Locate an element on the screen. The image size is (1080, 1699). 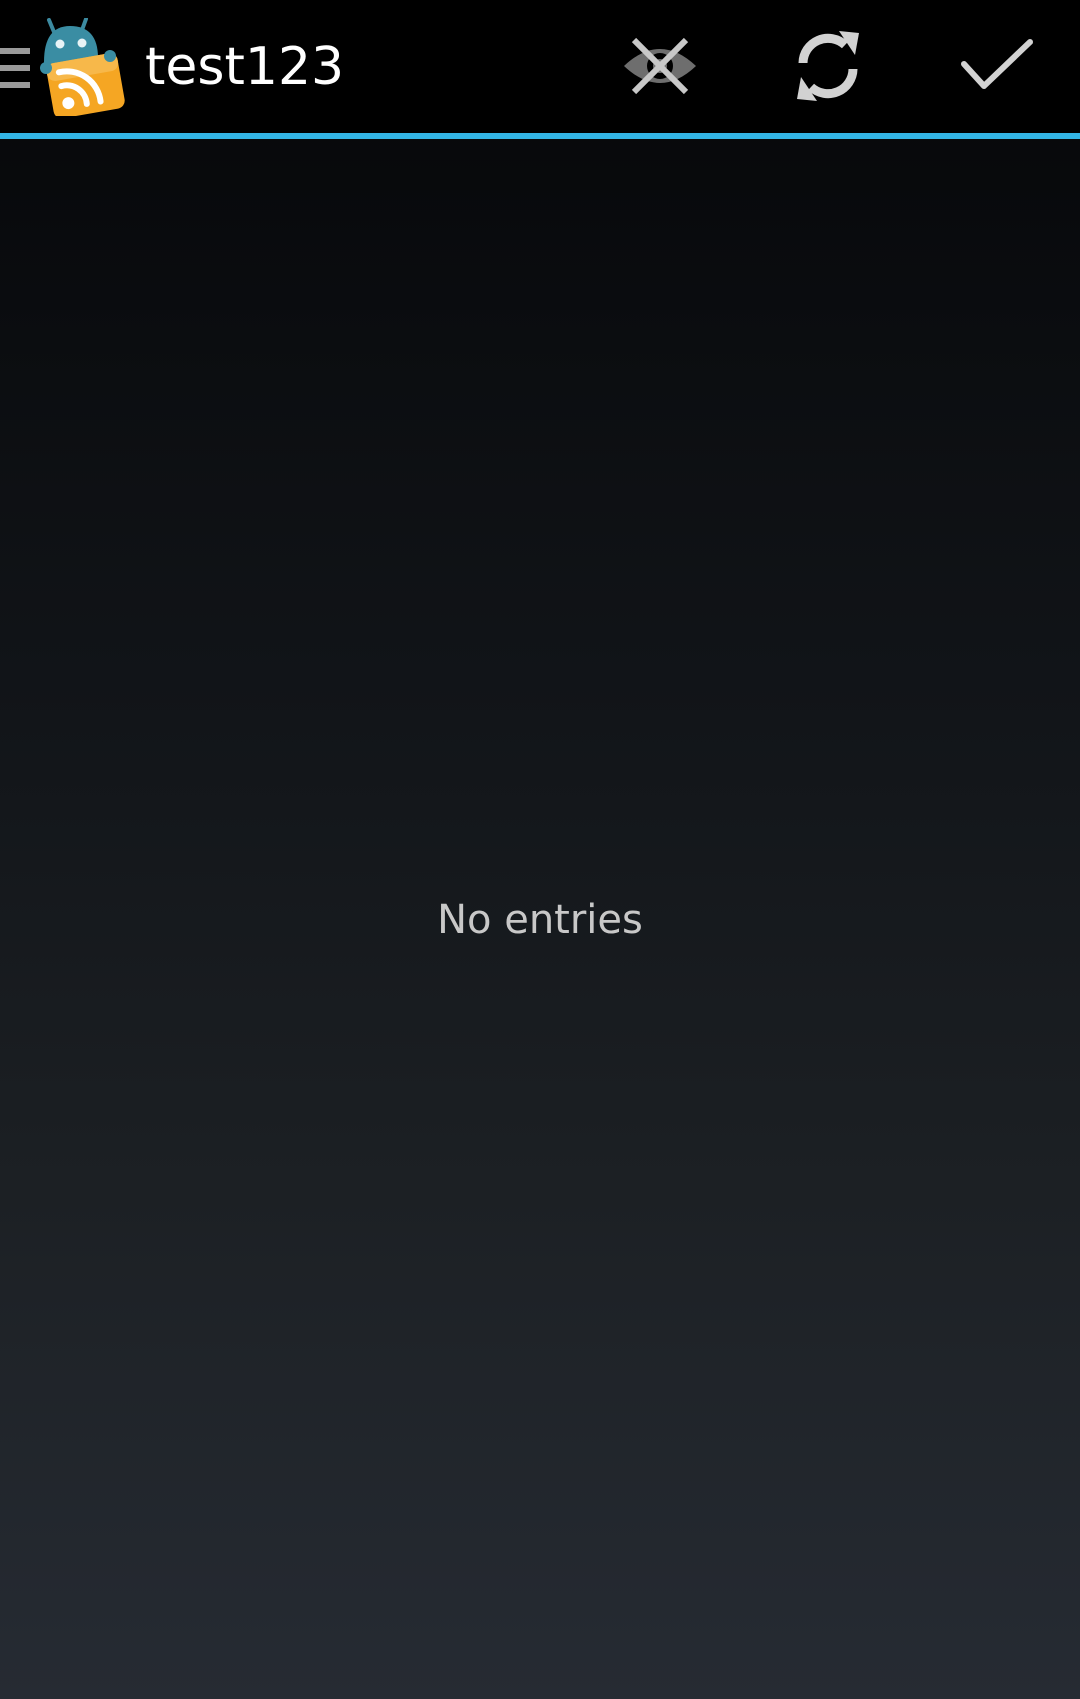
refresh-icon is located at coordinates (828, 68).